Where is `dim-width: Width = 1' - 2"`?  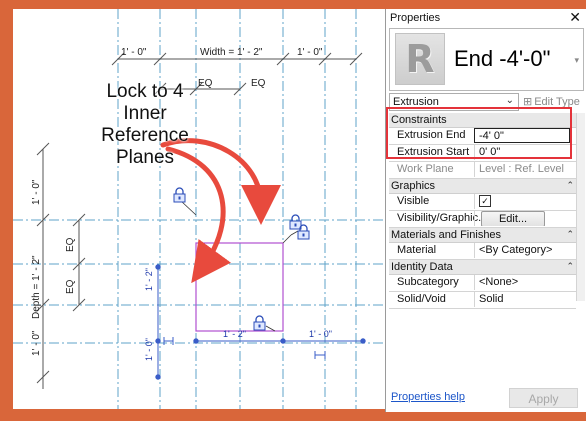 dim-width: Width = 1' - 2" is located at coordinates (231, 52).